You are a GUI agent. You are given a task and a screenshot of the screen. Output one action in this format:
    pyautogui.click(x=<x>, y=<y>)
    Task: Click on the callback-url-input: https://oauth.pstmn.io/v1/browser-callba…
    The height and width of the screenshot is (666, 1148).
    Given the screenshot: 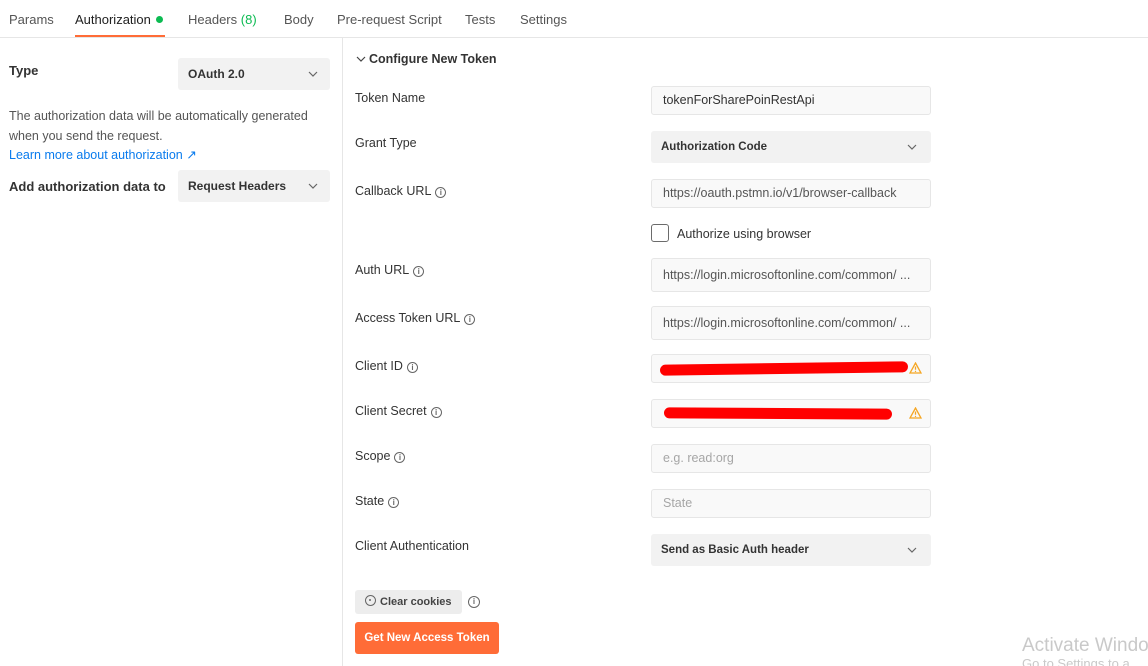 What is the action you would take?
    pyautogui.click(x=791, y=193)
    